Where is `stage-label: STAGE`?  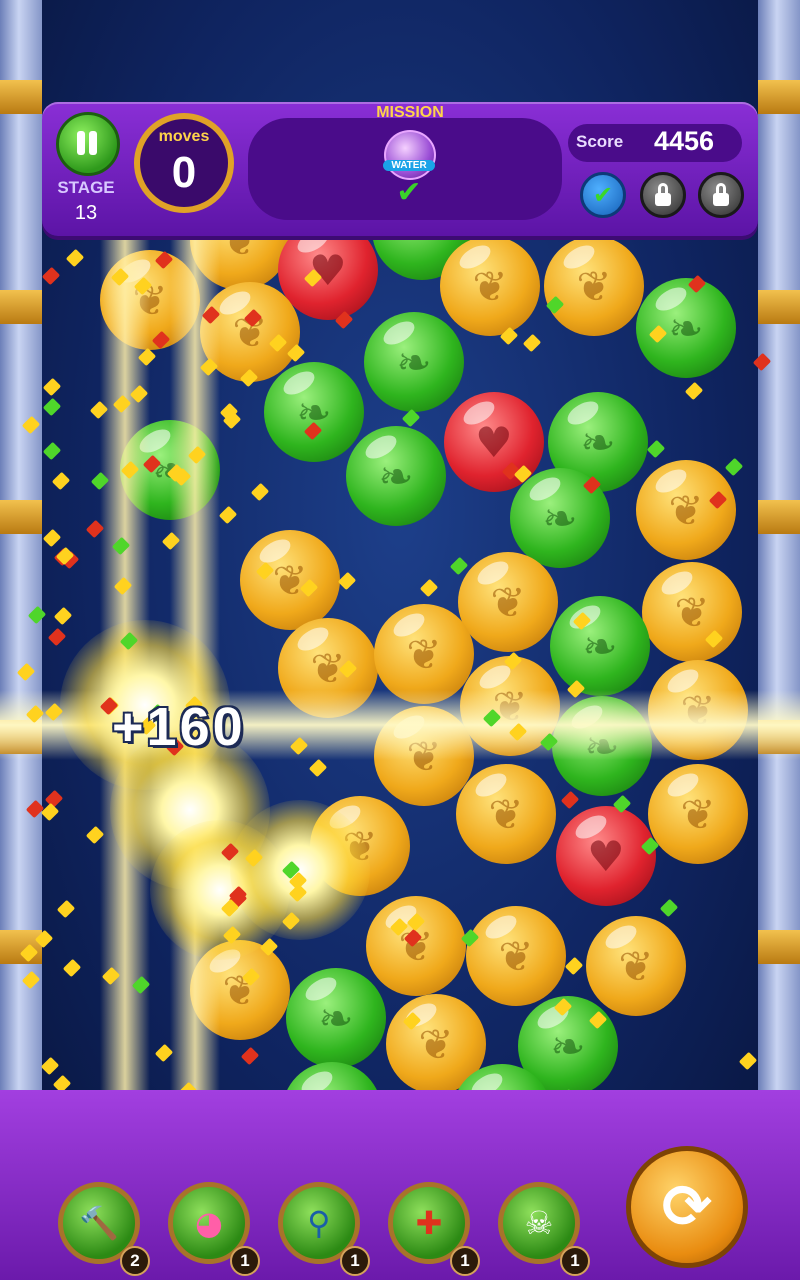 stage-label: STAGE is located at coordinates (86, 187).